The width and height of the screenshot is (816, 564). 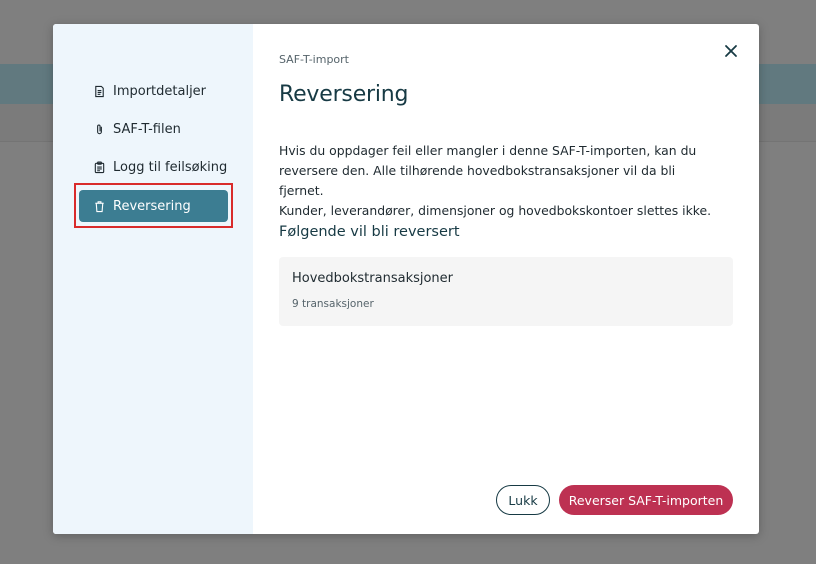 I want to click on sidebar-item-logg: Logg til feilsøking, so click(x=153, y=167).